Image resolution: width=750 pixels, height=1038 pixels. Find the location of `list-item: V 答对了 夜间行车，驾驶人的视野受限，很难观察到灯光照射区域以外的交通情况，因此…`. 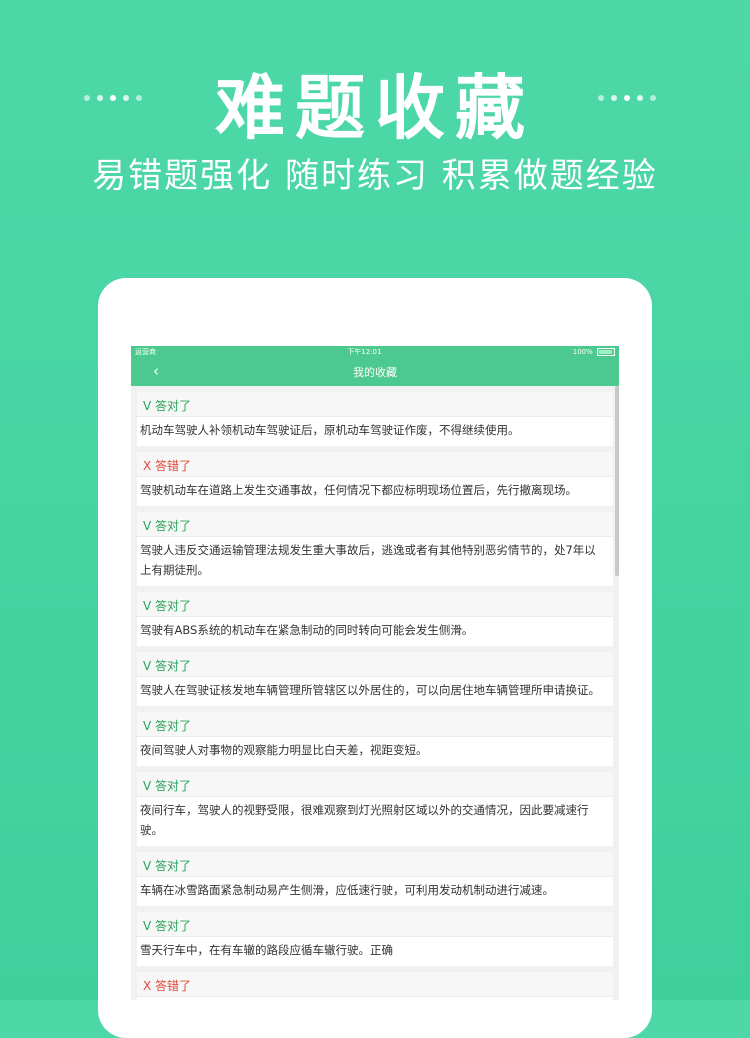

list-item: V 答对了 夜间行车，驾驶人的视野受限，很难观察到灯光照射区域以外的交通情况，因此… is located at coordinates (375, 809).